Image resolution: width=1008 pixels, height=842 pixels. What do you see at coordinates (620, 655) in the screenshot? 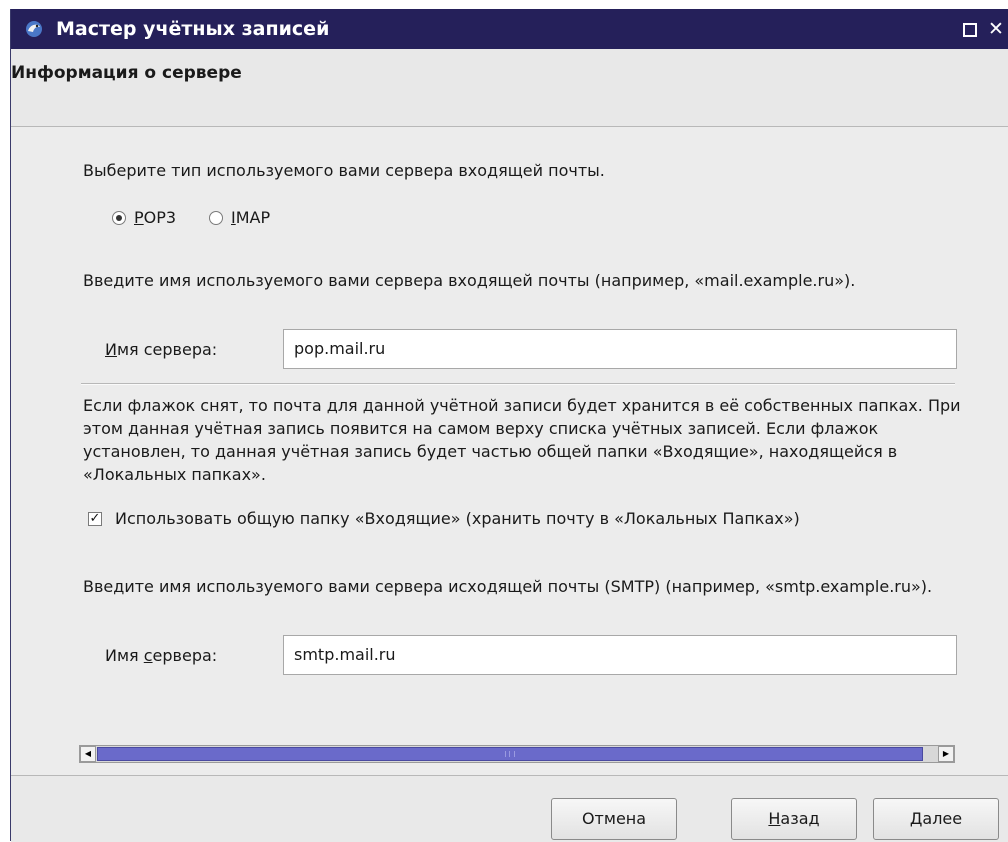
I see `outgoing-server-input: smtp.mail.ru` at bounding box center [620, 655].